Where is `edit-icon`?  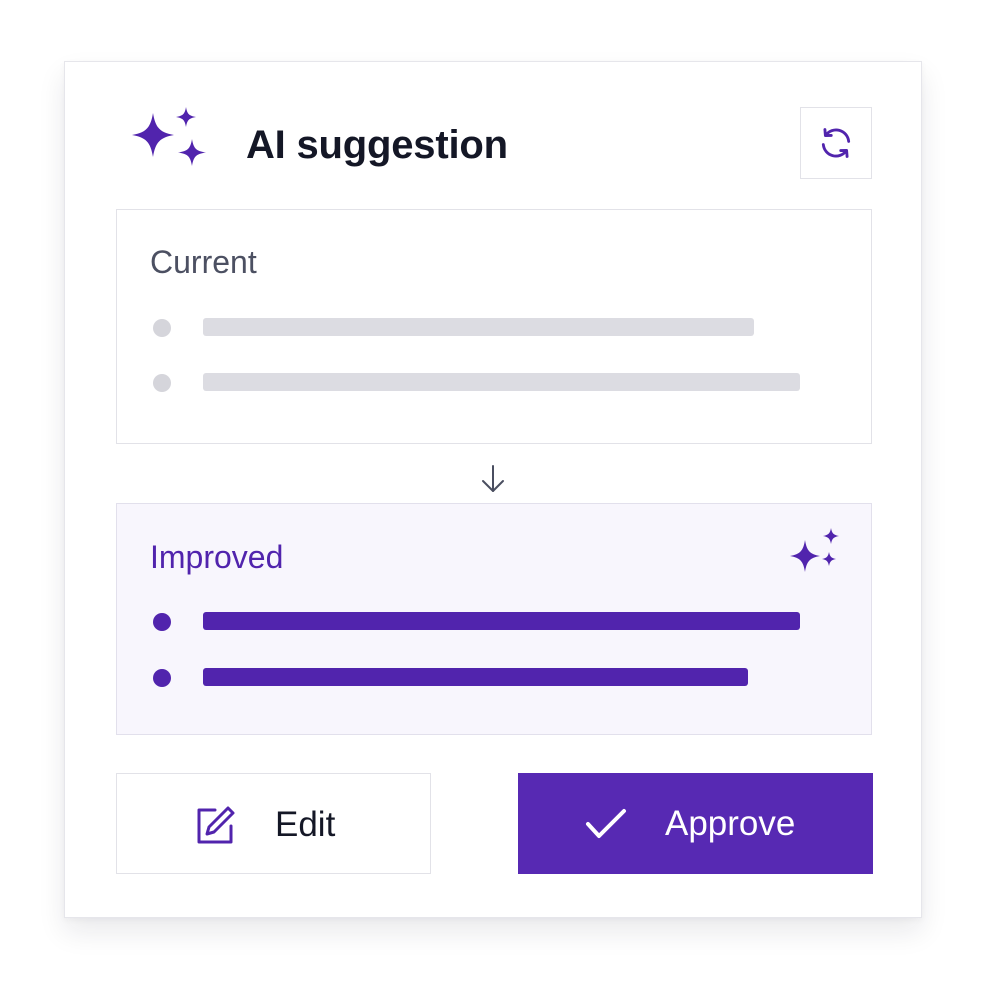
edit-icon is located at coordinates (216, 825).